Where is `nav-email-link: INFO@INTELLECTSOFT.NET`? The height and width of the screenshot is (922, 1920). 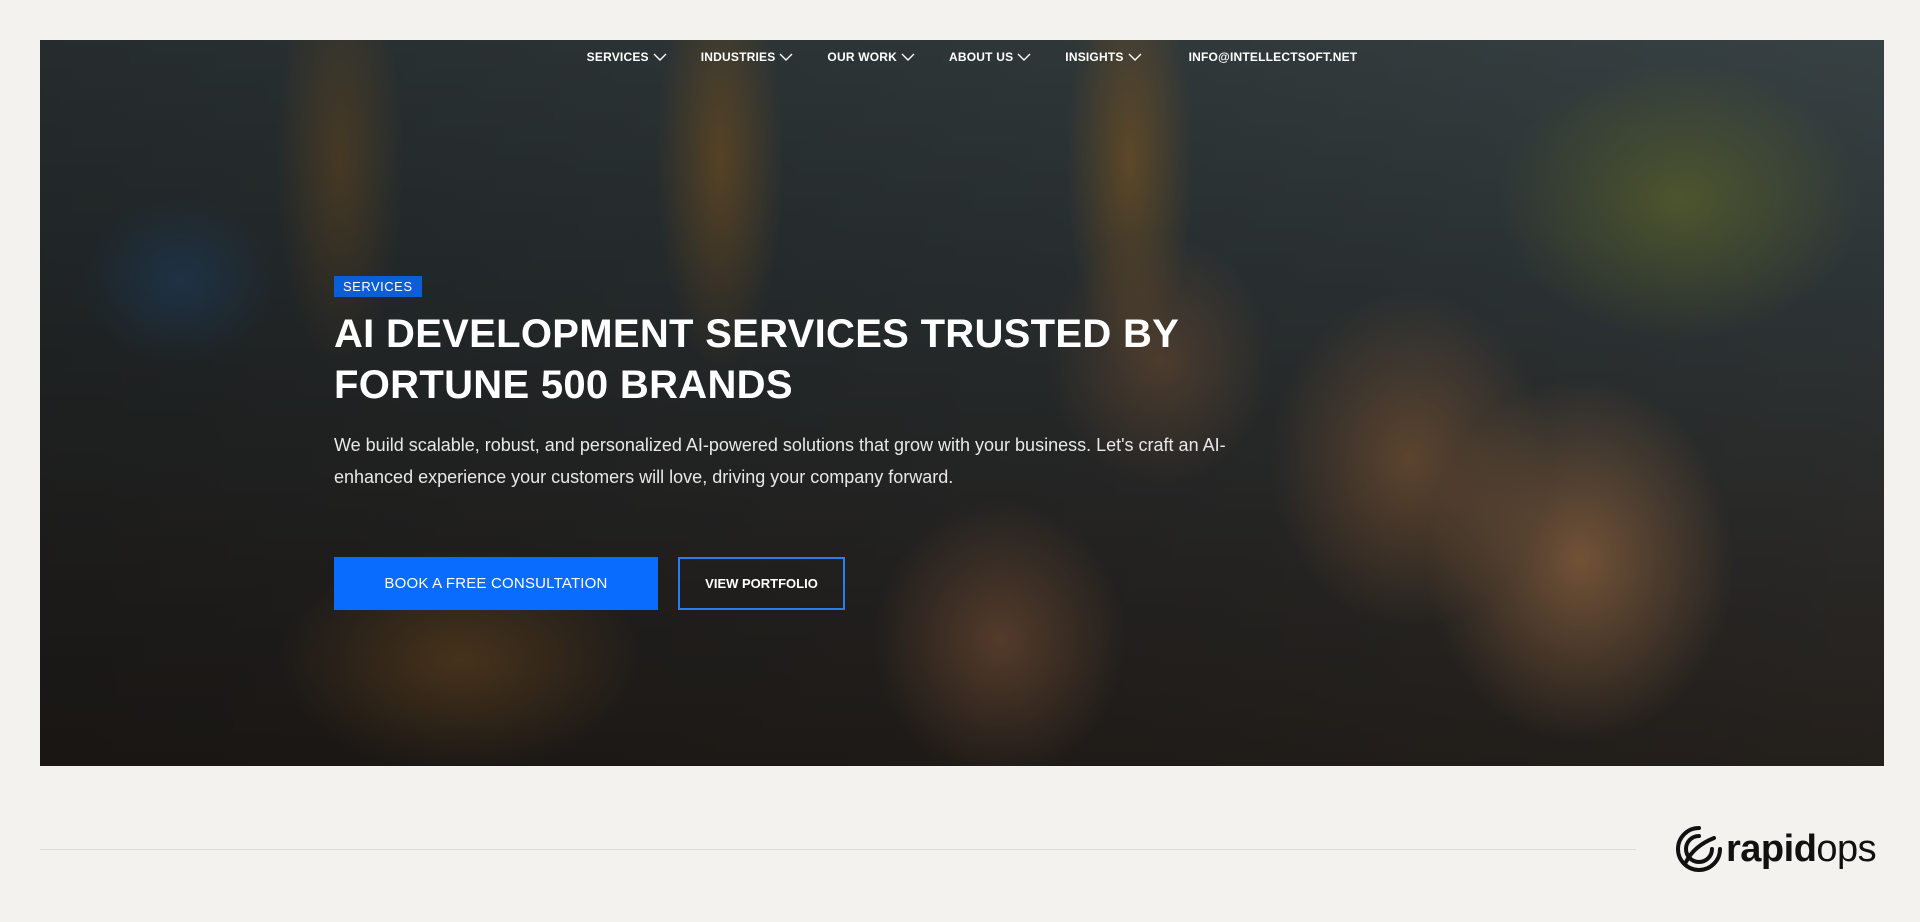
nav-email-link: INFO@INTELLECTSOFT.NET is located at coordinates (1273, 57).